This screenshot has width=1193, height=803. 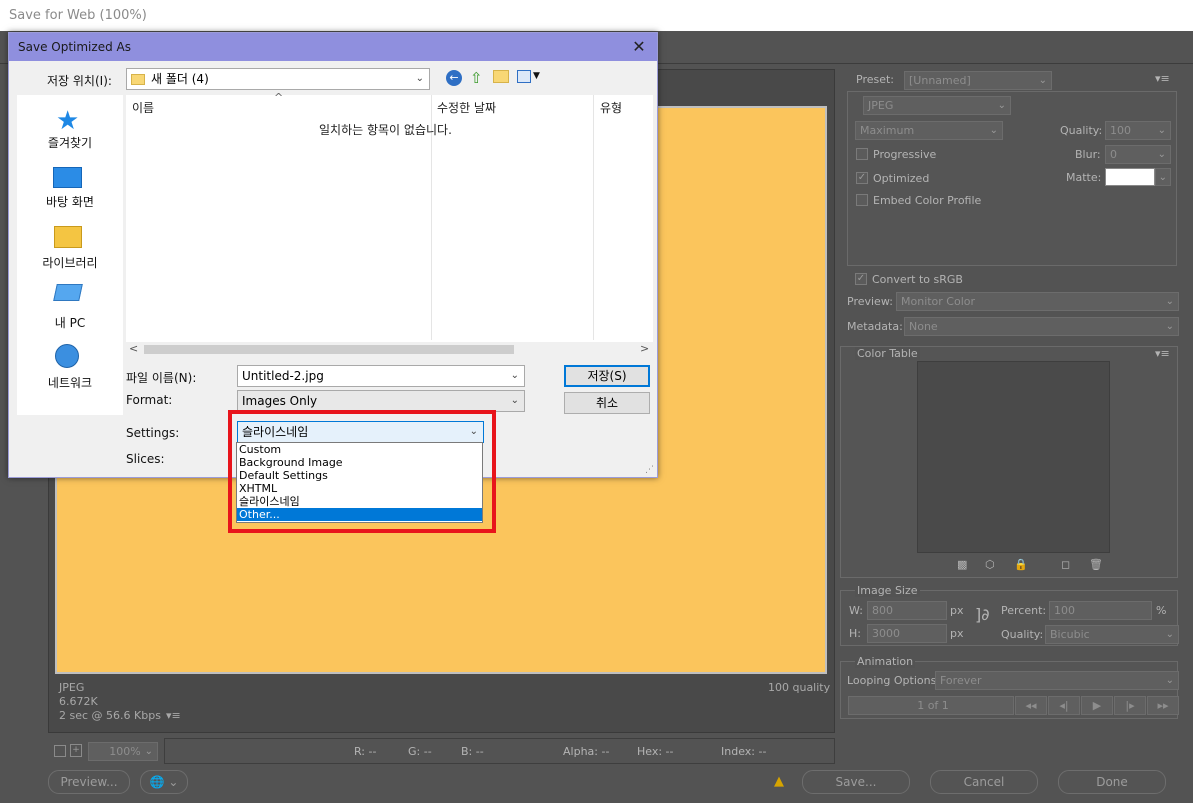 What do you see at coordinates (70, 322) in the screenshot?
I see `place-this-pc: 내 PC` at bounding box center [70, 322].